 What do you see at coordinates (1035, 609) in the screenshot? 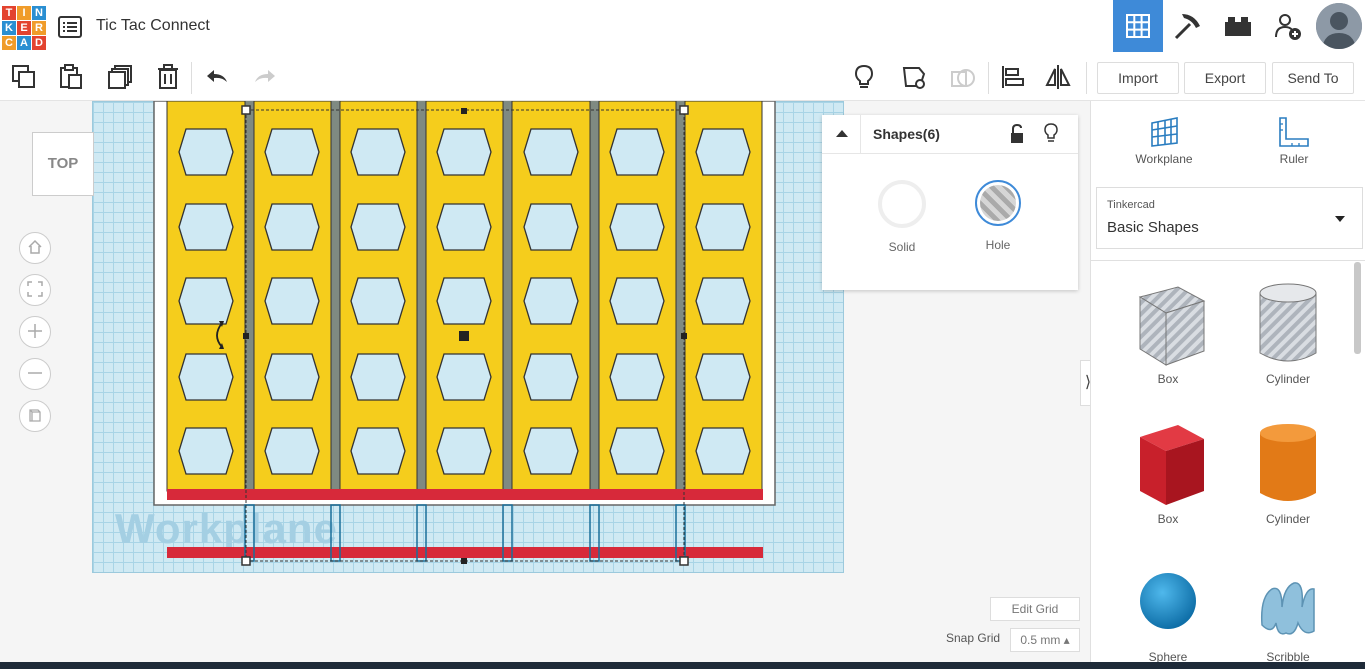
I see `edit-grid-button: Edit Grid` at bounding box center [1035, 609].